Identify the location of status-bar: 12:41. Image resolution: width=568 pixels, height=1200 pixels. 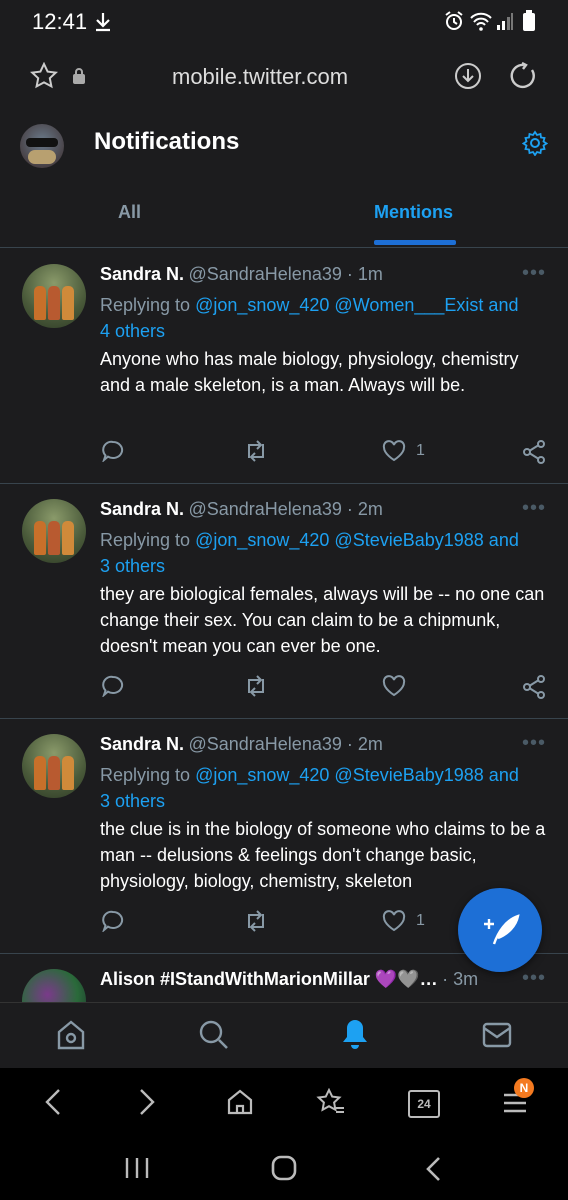
(284, 22).